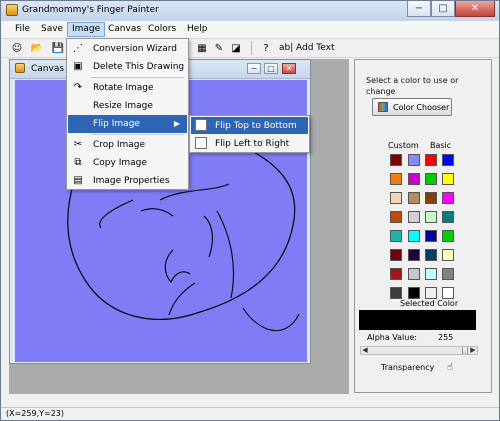 This screenshot has width=500, height=421. I want to click on menu-item-label: Copy Image, so click(120, 163).